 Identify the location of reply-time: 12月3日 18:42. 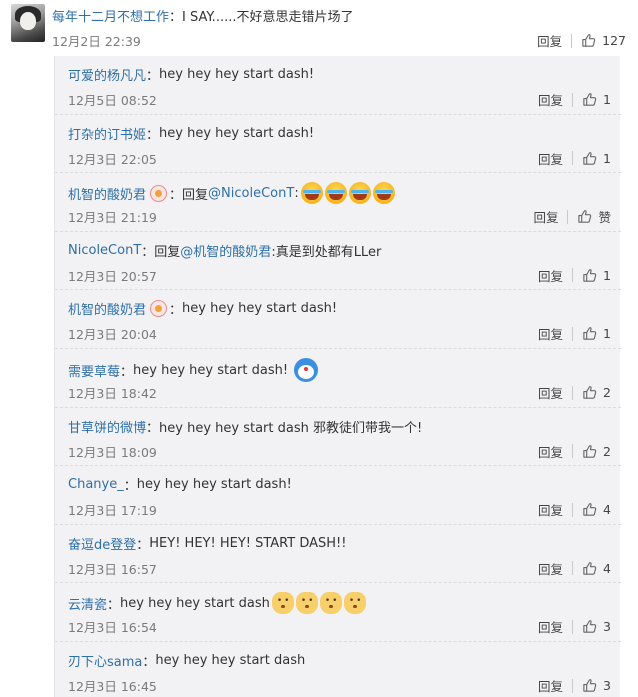
(112, 393).